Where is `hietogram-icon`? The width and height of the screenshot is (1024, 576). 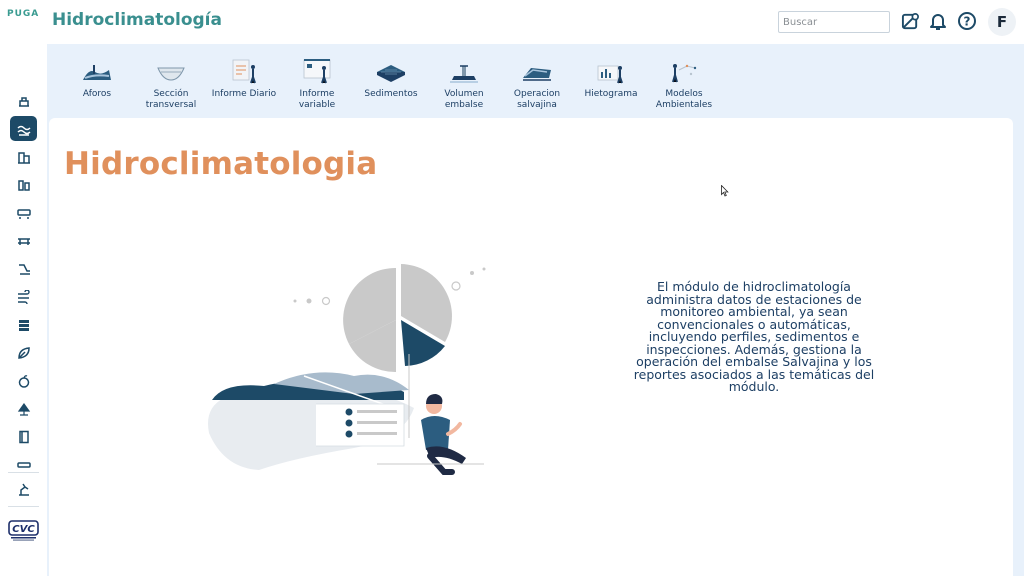 hietogram-icon is located at coordinates (611, 71).